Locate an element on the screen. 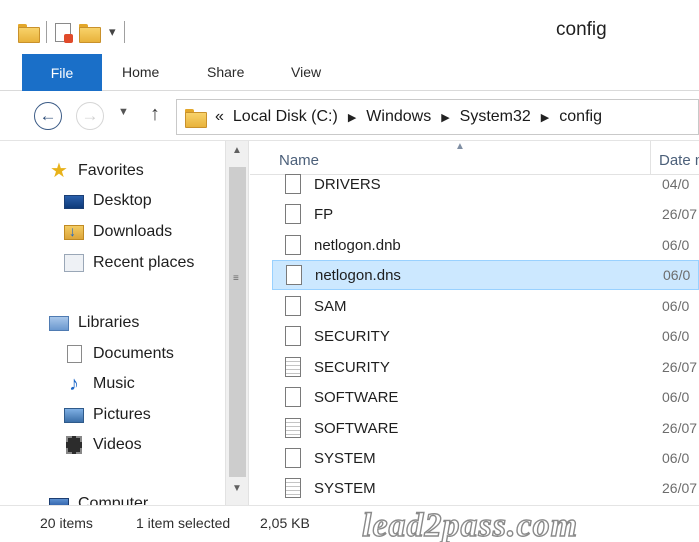 This screenshot has width=699, height=542. nav-item-downloads: Downloads is located at coordinates (118, 232).